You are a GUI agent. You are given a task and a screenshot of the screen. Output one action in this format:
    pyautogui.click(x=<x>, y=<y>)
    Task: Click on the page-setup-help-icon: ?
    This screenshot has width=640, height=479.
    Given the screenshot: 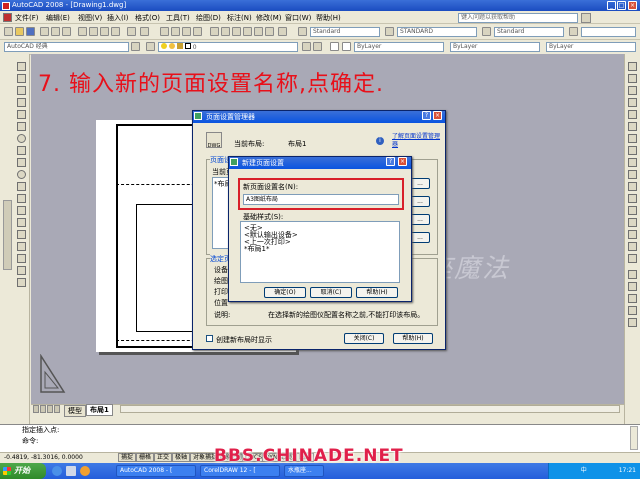 What is the action you would take?
    pyautogui.click(x=426, y=115)
    